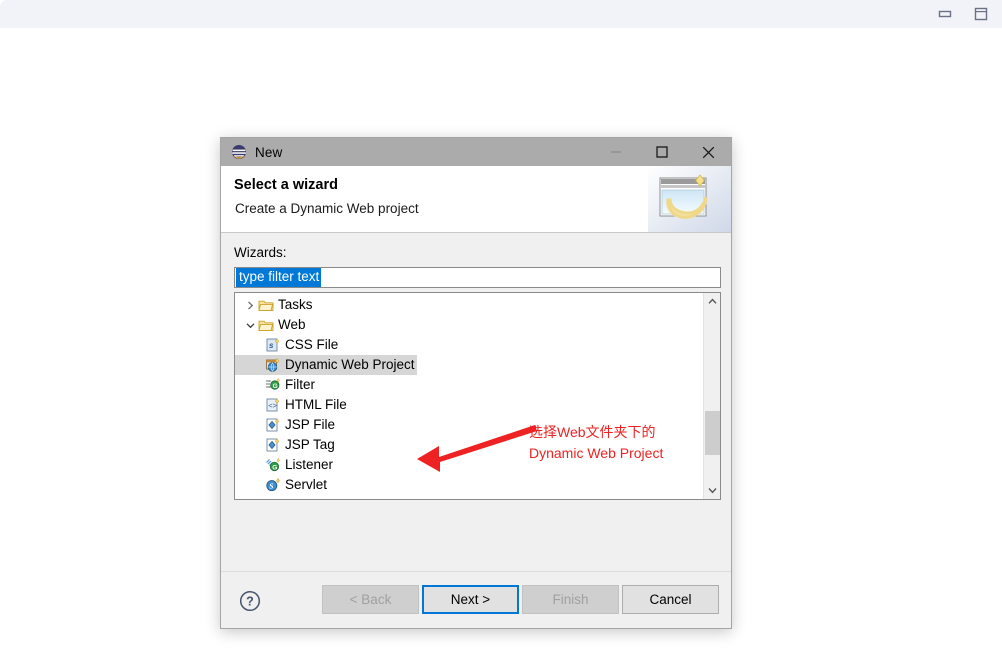 Image resolution: width=1002 pixels, height=654 pixels. What do you see at coordinates (670, 599) in the screenshot?
I see `cancel-button: Cancel` at bounding box center [670, 599].